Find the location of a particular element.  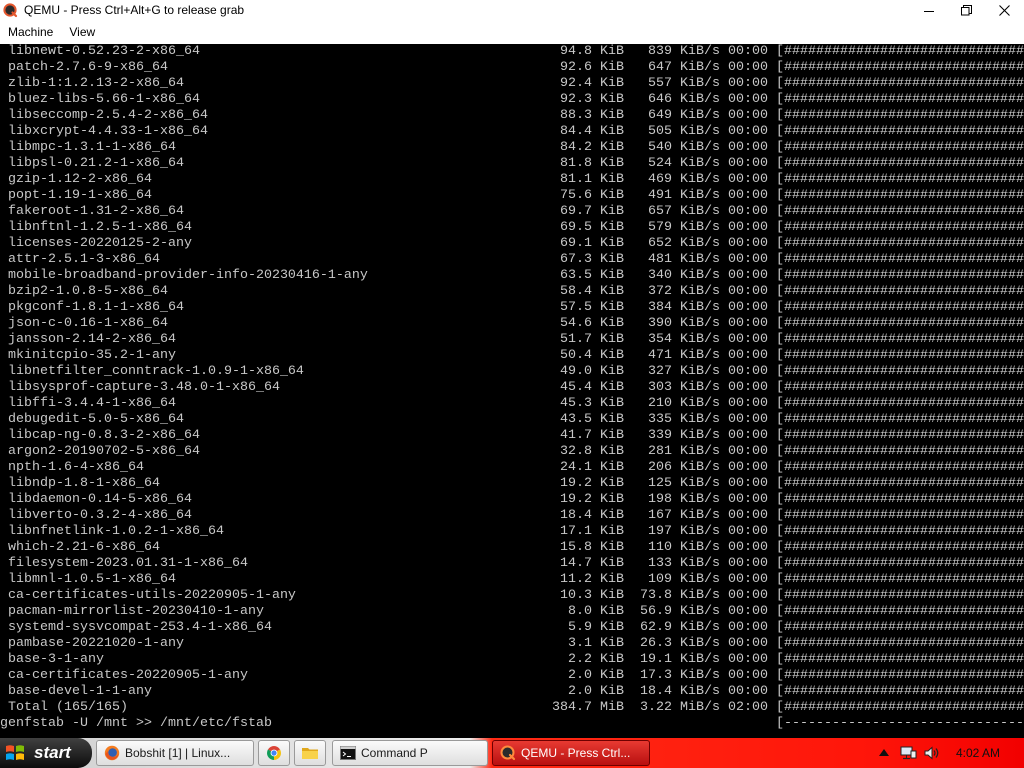

download-speed: 354 KiB/s is located at coordinates (684, 339).